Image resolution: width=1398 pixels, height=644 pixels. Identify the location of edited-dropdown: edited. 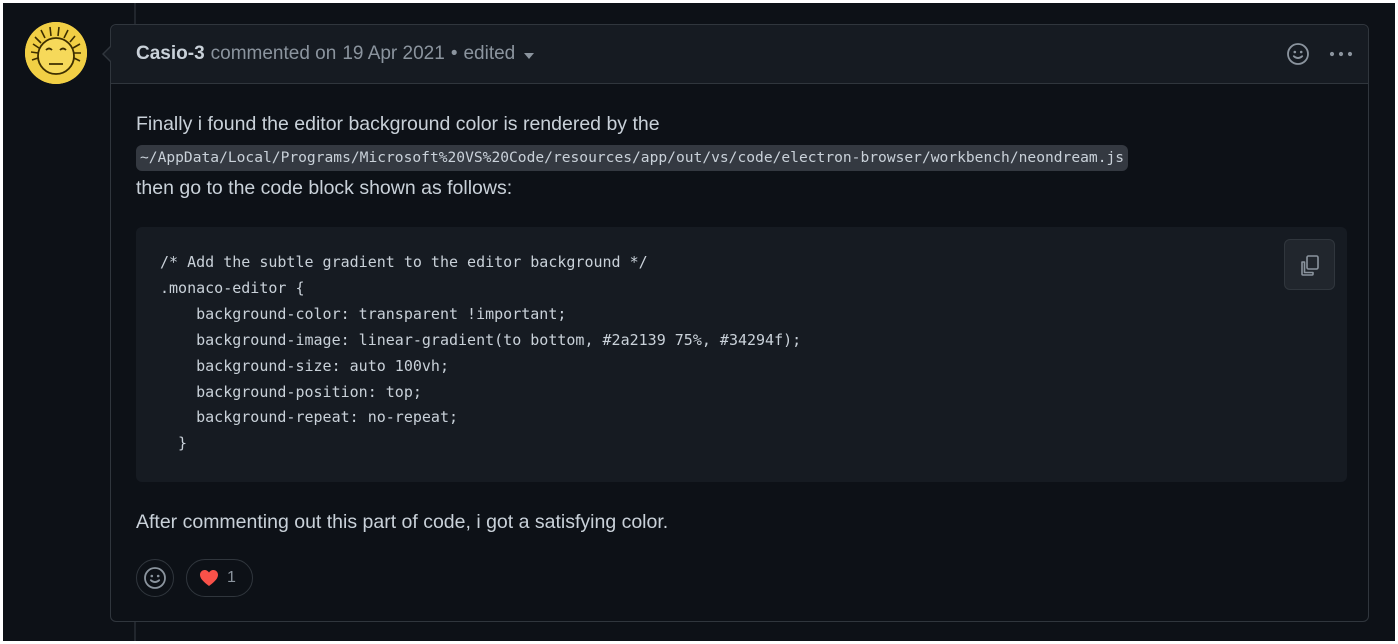
(499, 54).